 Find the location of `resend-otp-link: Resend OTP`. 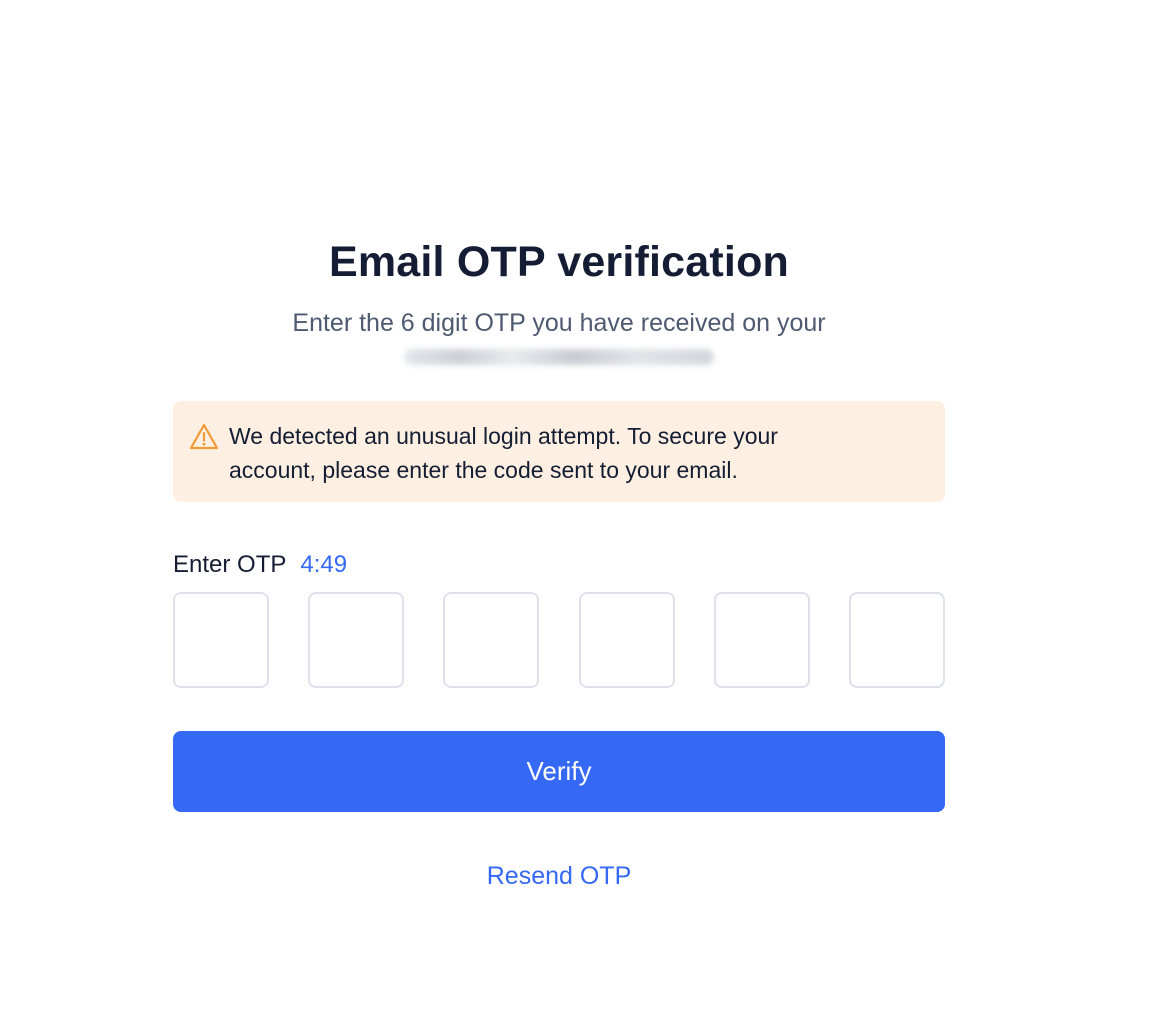

resend-otp-link: Resend OTP is located at coordinates (559, 876).